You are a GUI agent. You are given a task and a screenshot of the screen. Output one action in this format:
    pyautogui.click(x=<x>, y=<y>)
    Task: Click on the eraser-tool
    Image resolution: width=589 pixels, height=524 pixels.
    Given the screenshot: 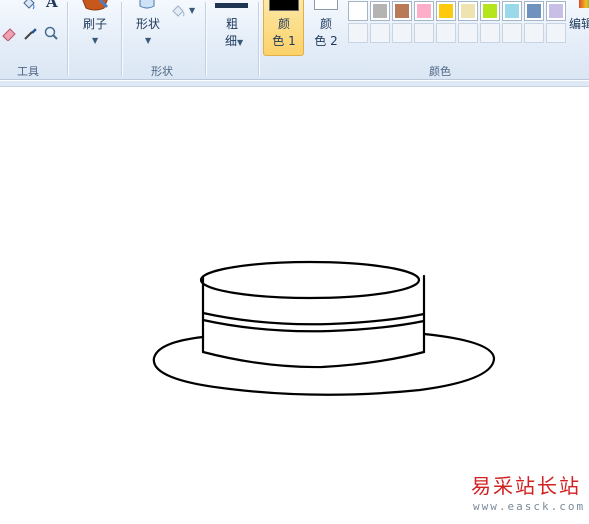 What is the action you would take?
    pyautogui.click(x=9, y=33)
    